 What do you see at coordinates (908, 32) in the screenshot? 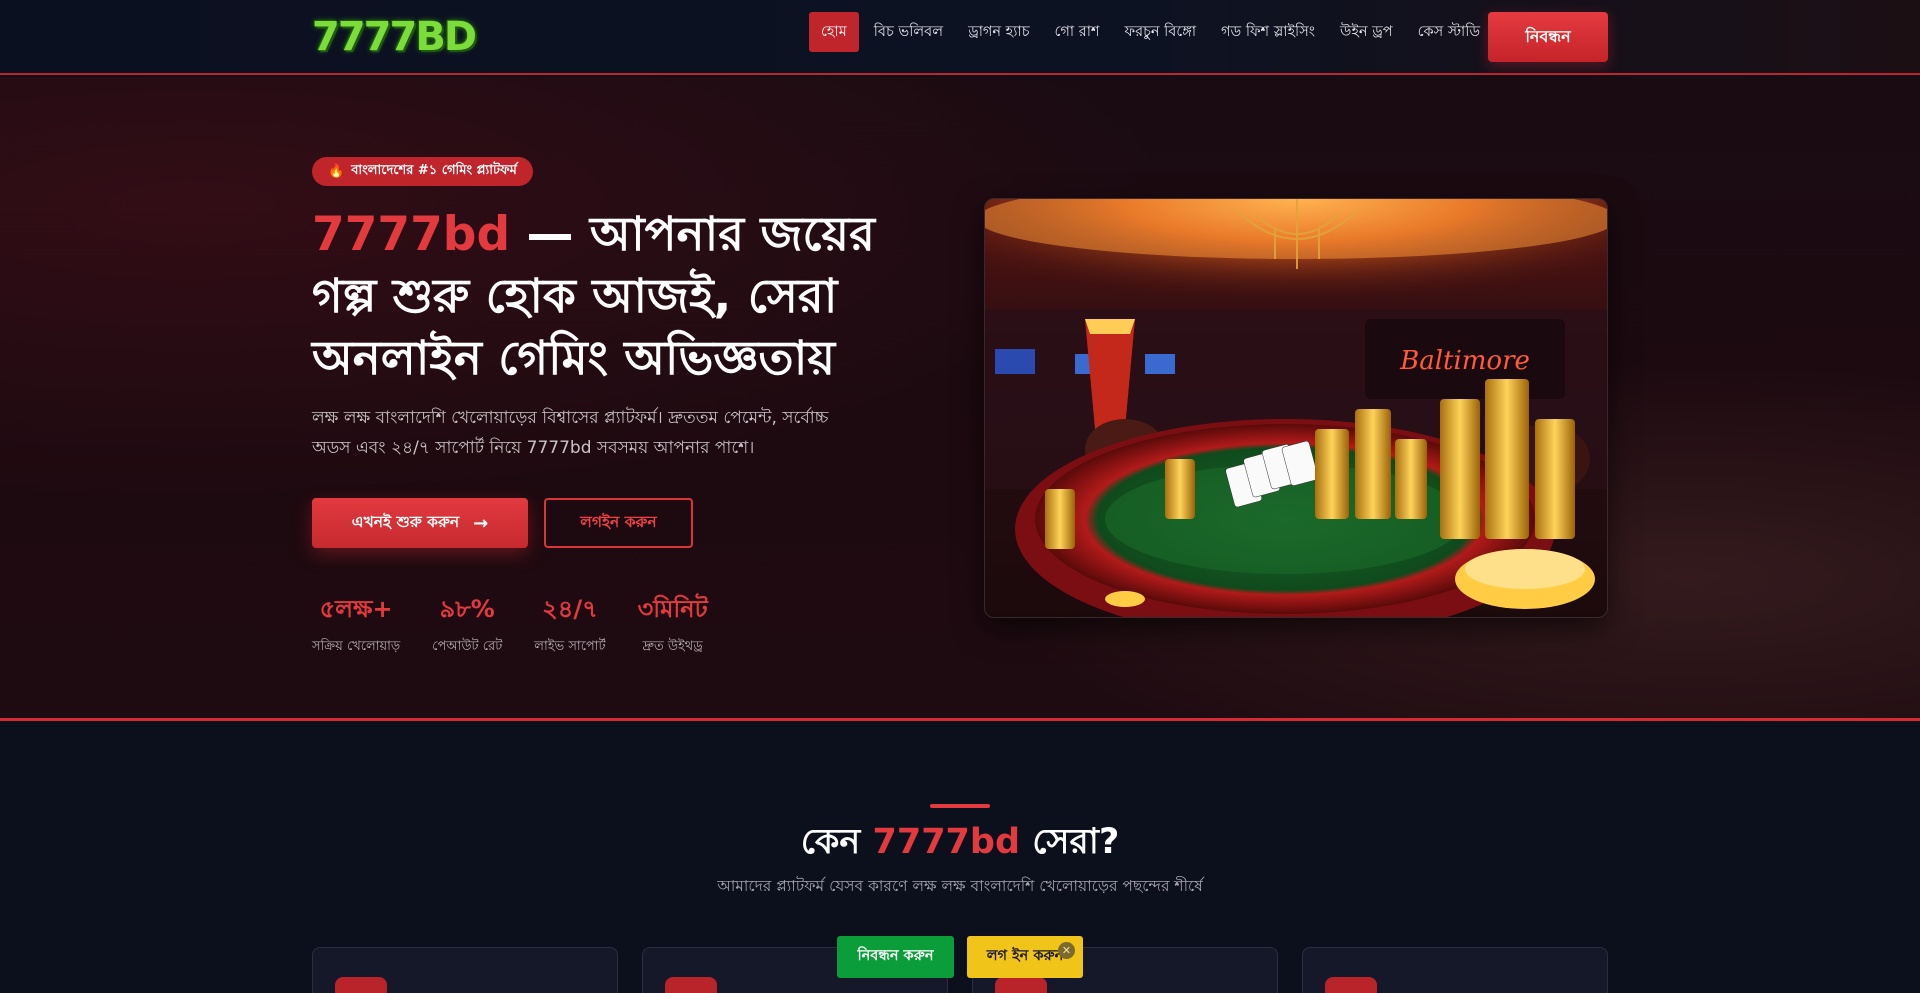
I see `nav-item-beach-volleyball: বিচ ভলিবল` at bounding box center [908, 32].